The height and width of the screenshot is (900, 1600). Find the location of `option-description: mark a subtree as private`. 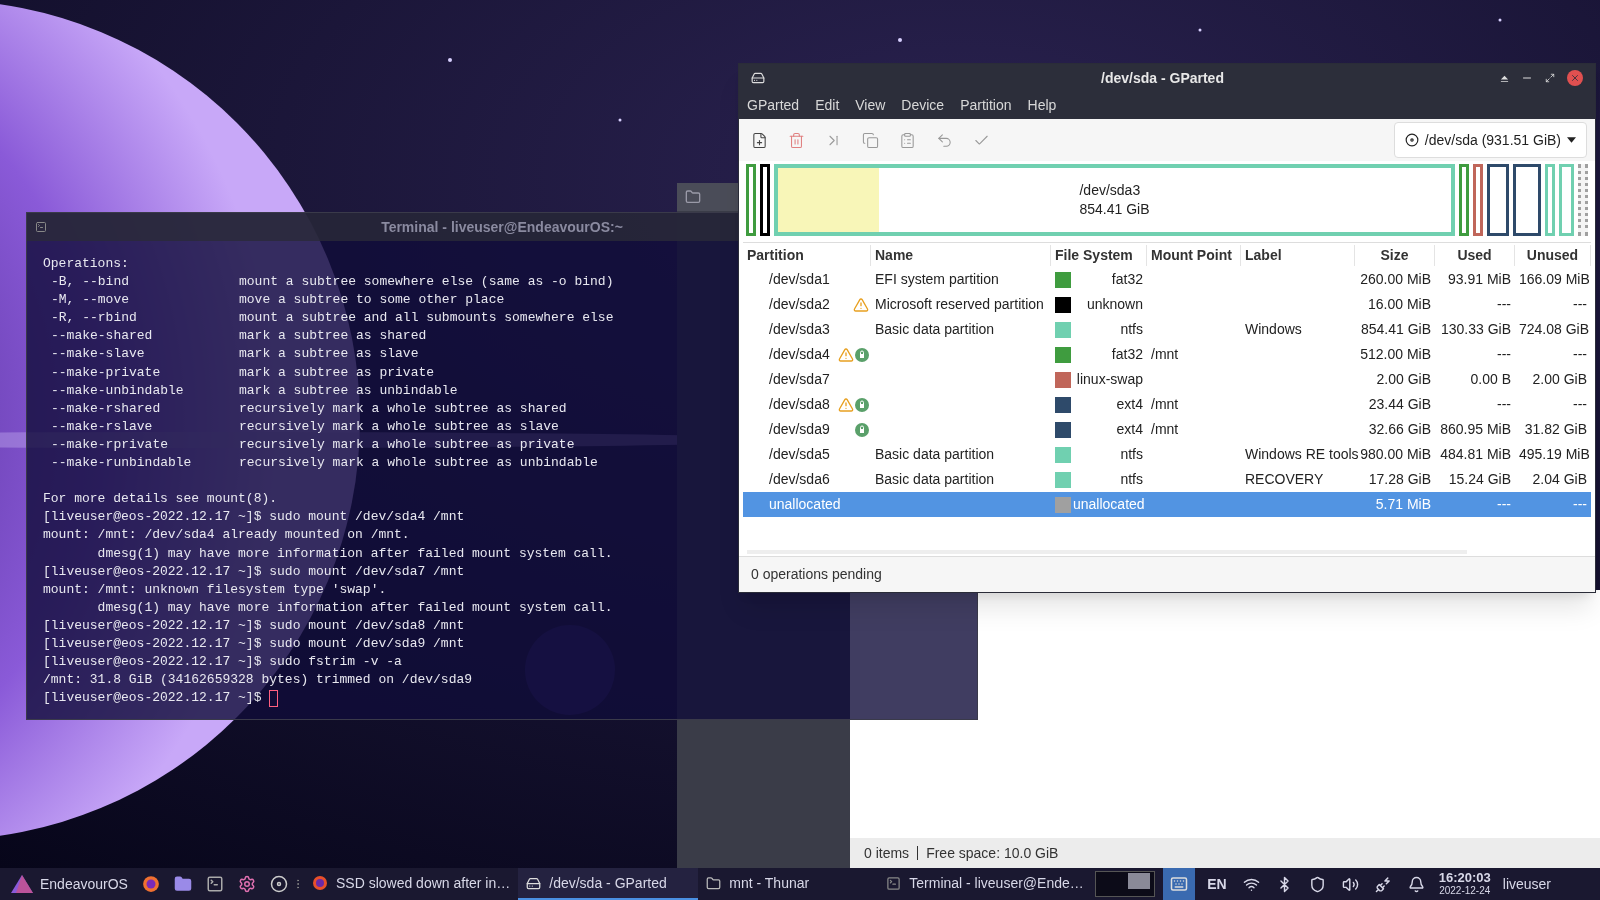

option-description: mark a subtree as private is located at coordinates (337, 372).